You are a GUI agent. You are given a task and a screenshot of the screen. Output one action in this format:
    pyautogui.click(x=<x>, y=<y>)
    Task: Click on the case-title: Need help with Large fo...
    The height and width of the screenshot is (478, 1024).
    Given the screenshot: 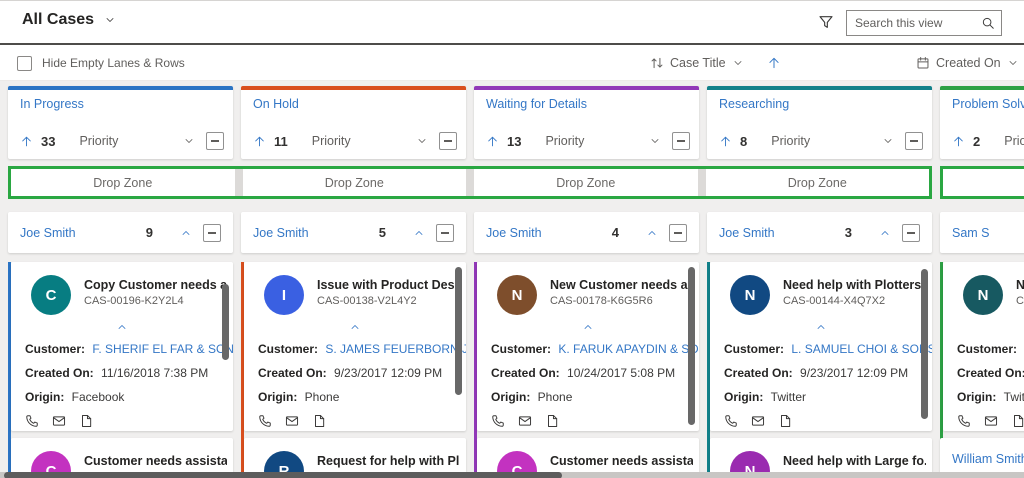 What is the action you would take?
    pyautogui.click(x=854, y=461)
    